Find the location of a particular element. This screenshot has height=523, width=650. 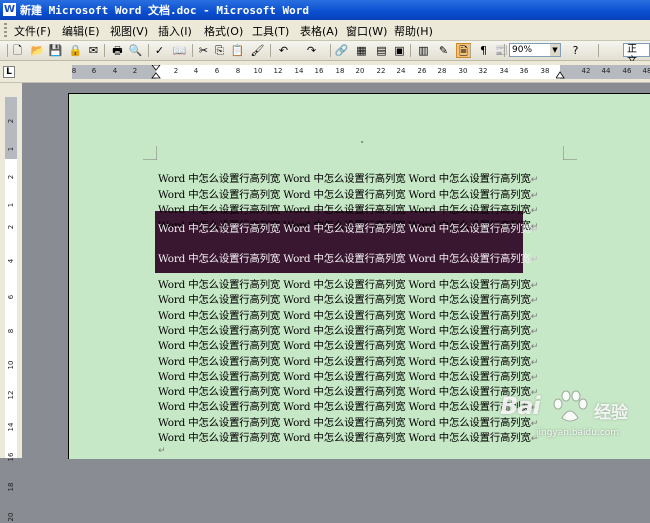

paste-icon: 📋 is located at coordinates (237, 50).